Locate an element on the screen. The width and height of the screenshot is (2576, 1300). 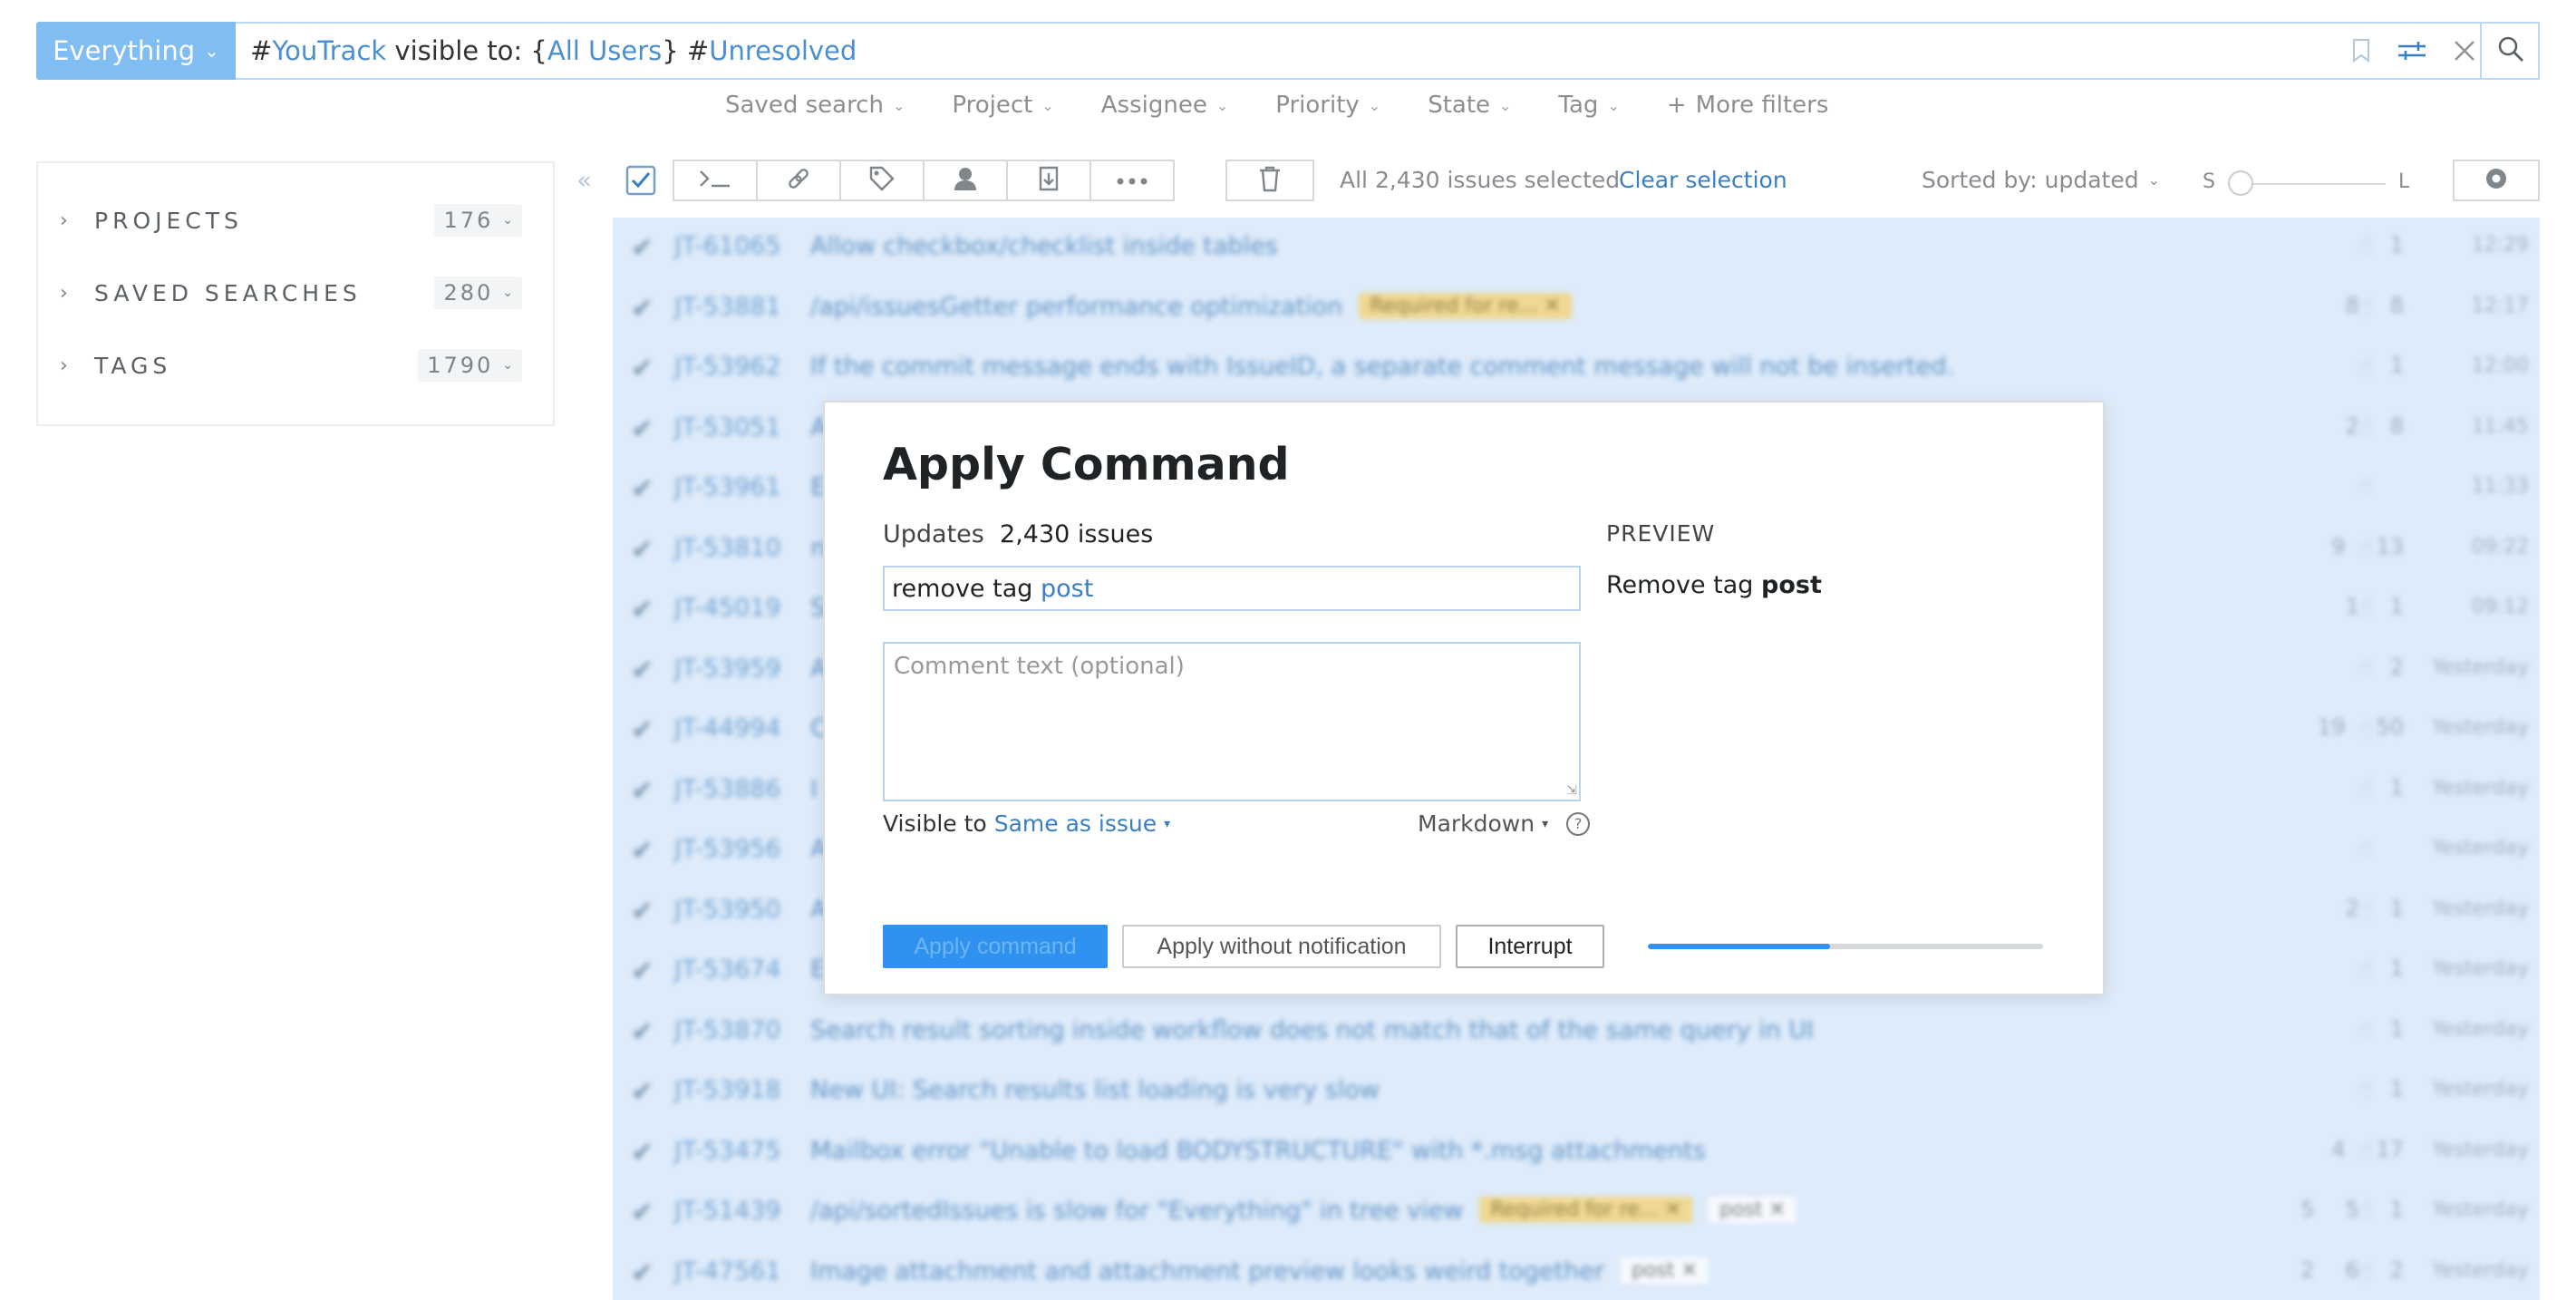
size-slider-track is located at coordinates (2313, 184).